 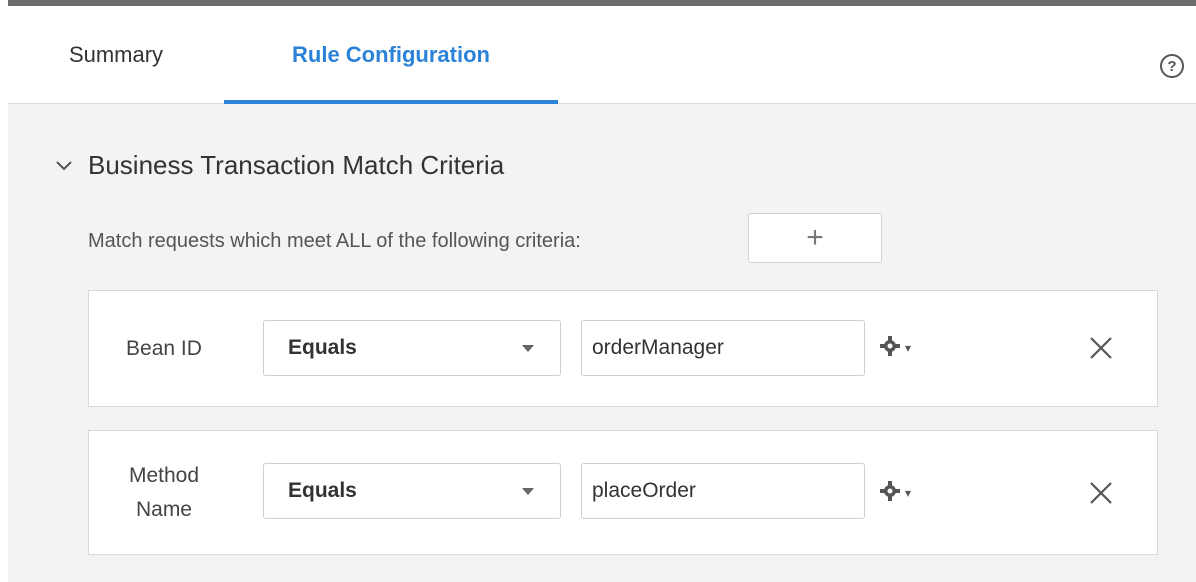 I want to click on help-icon: ?, so click(x=1172, y=66).